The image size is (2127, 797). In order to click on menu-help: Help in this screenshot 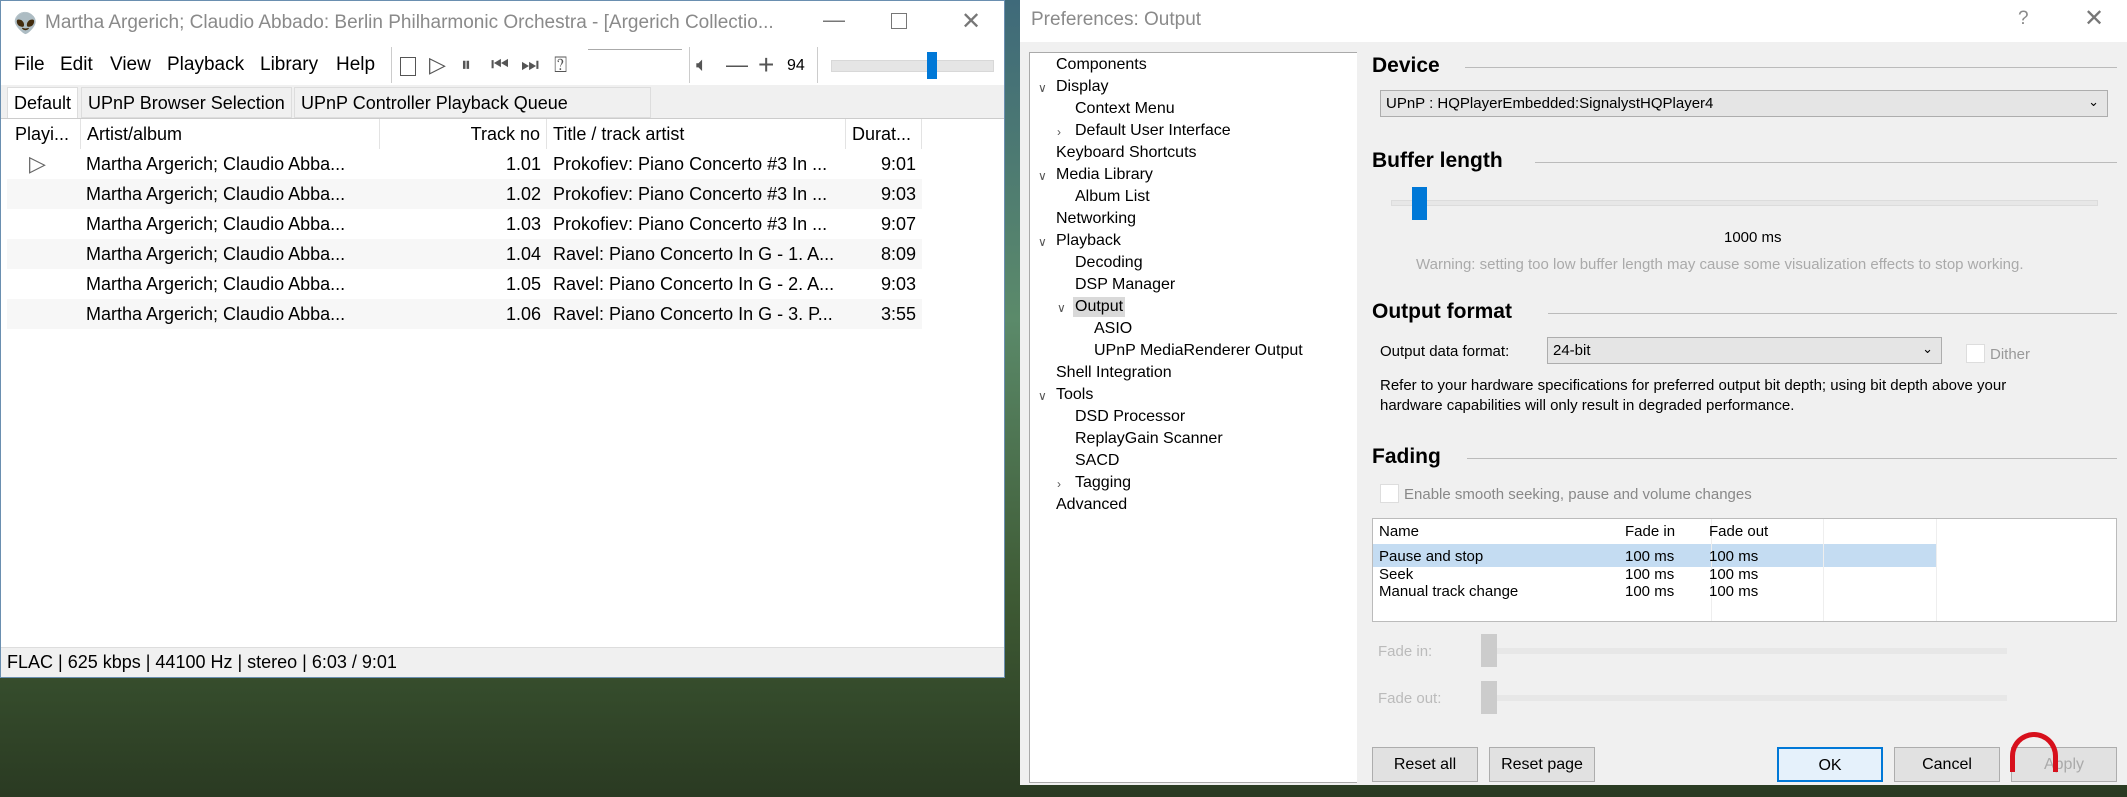, I will do `click(355, 65)`.